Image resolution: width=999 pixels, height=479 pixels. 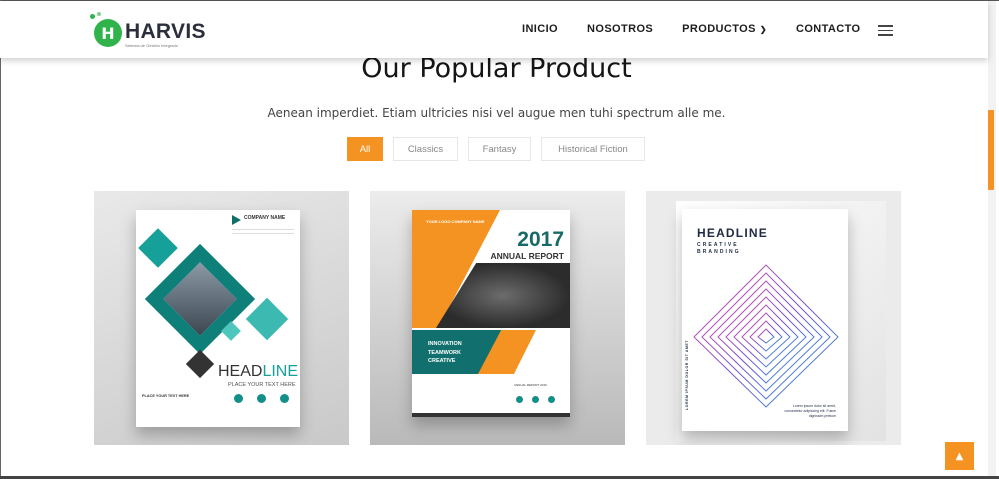 I want to click on scroll-to-top-button: ▲, so click(x=959, y=456).